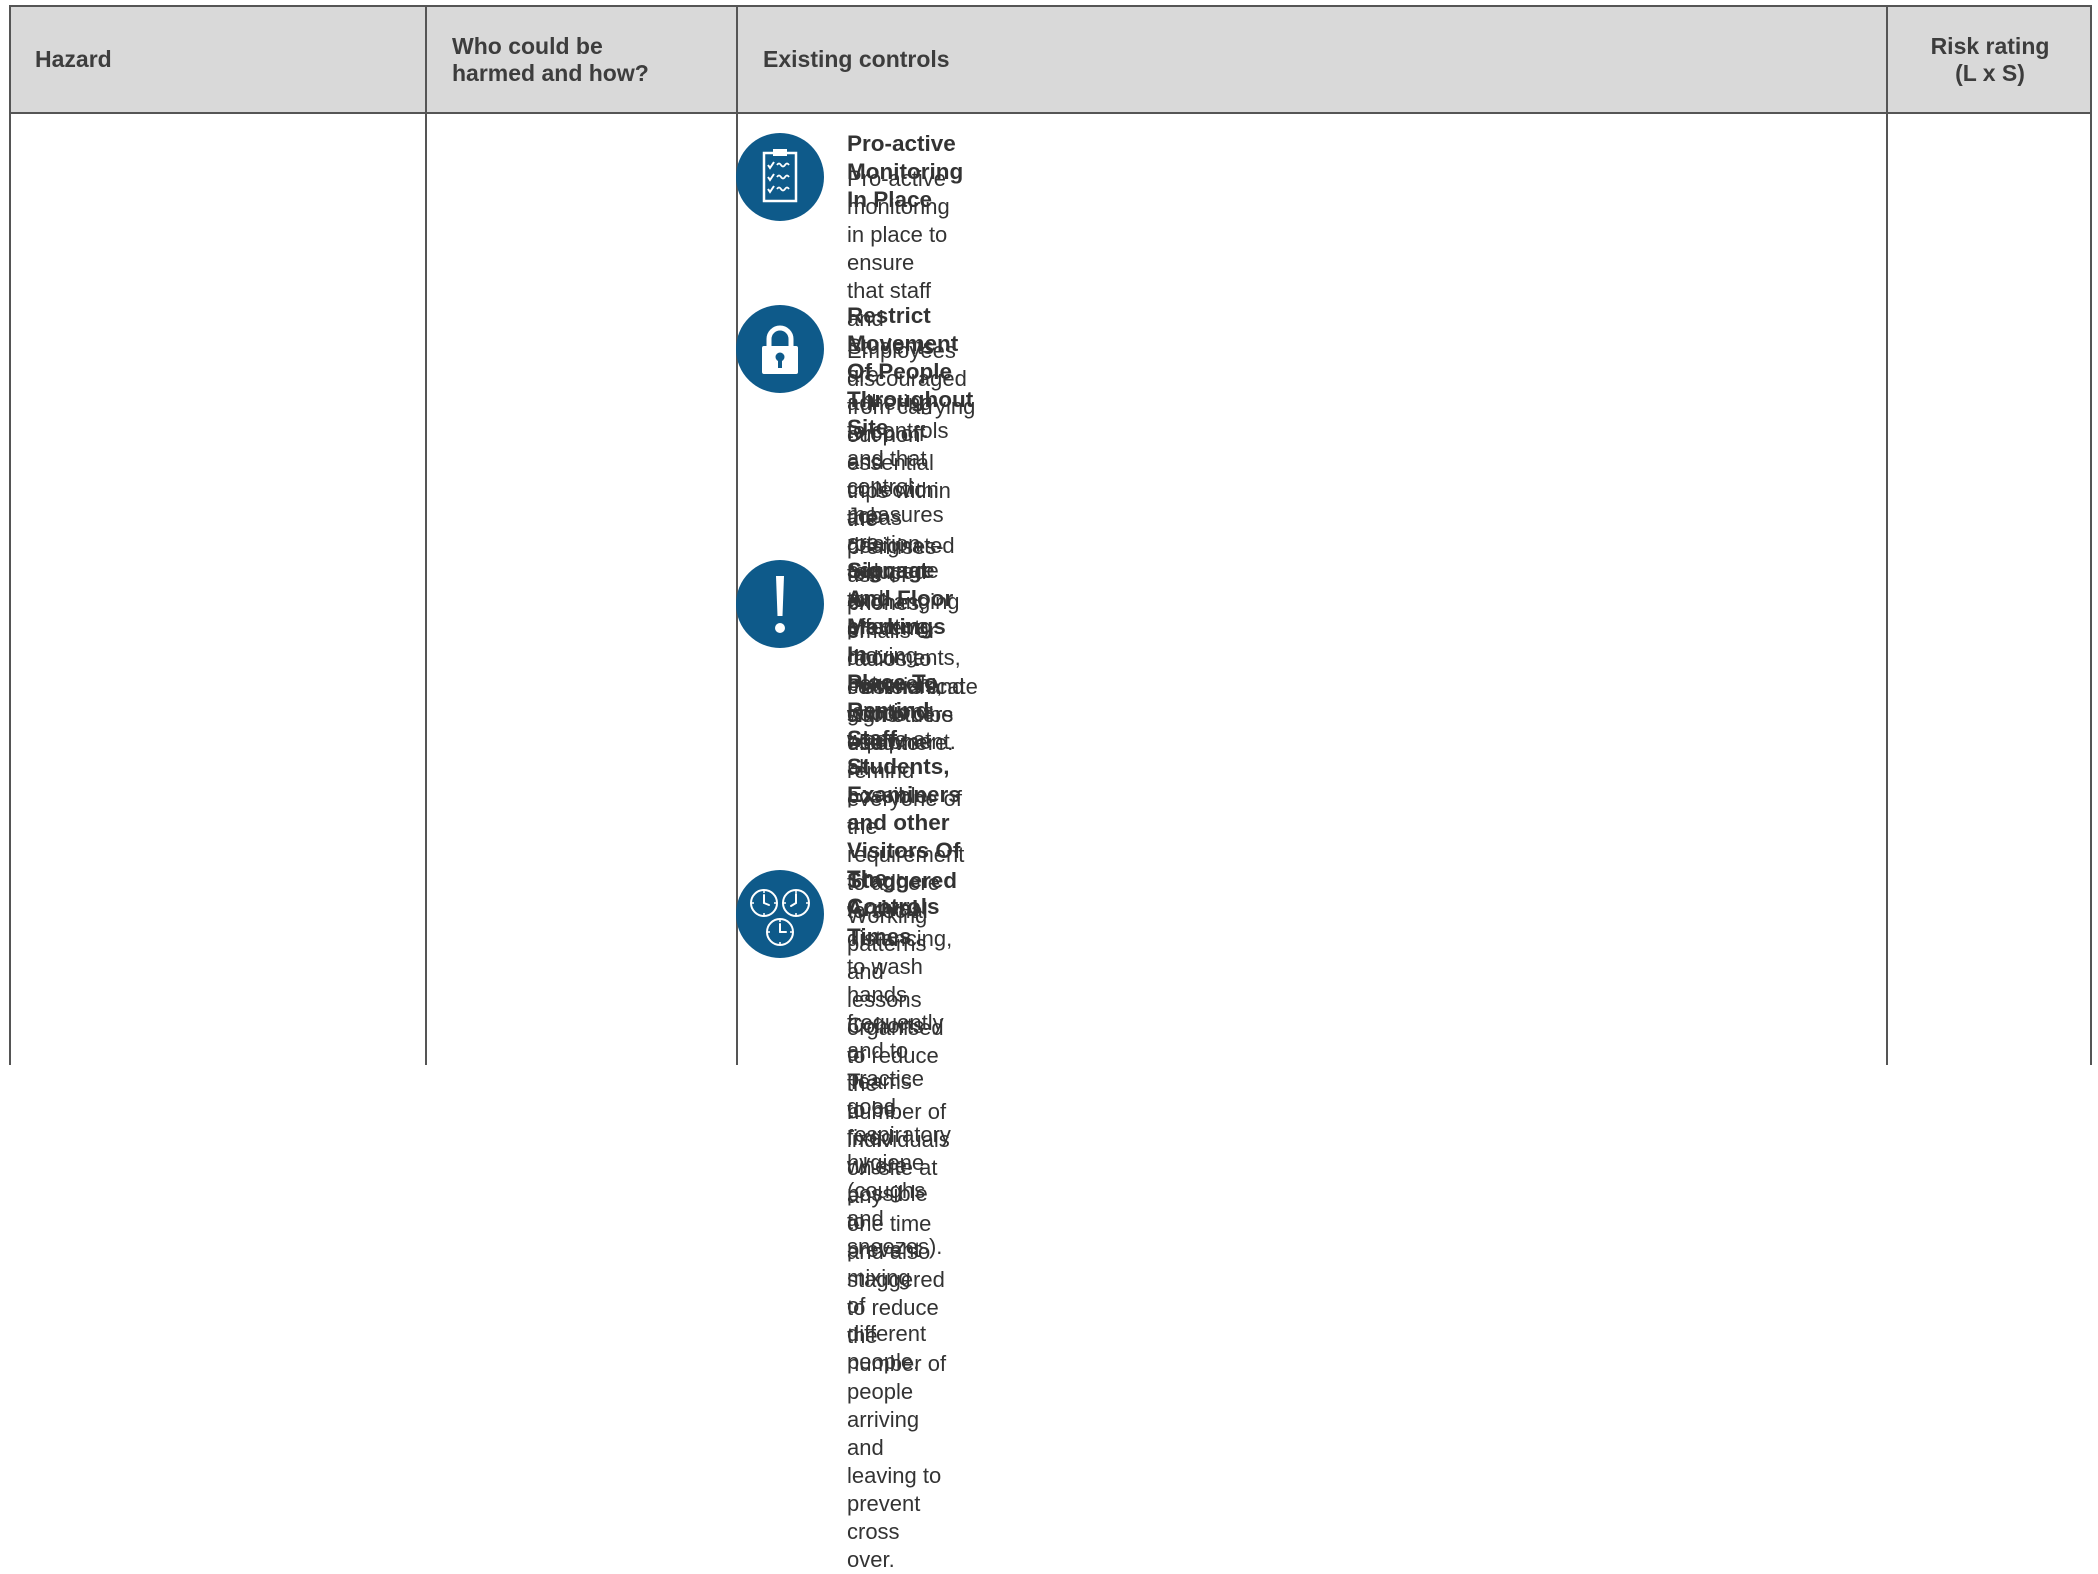 This screenshot has width=2098, height=1574. What do you see at coordinates (856, 59) in the screenshot?
I see `header-existing-controls: Existing controls` at bounding box center [856, 59].